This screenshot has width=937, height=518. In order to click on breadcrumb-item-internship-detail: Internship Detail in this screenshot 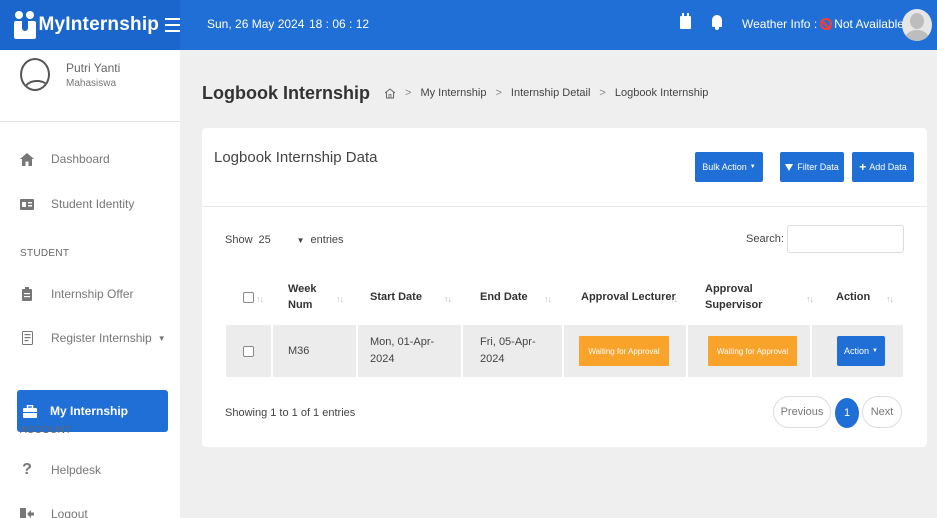, I will do `click(551, 93)`.